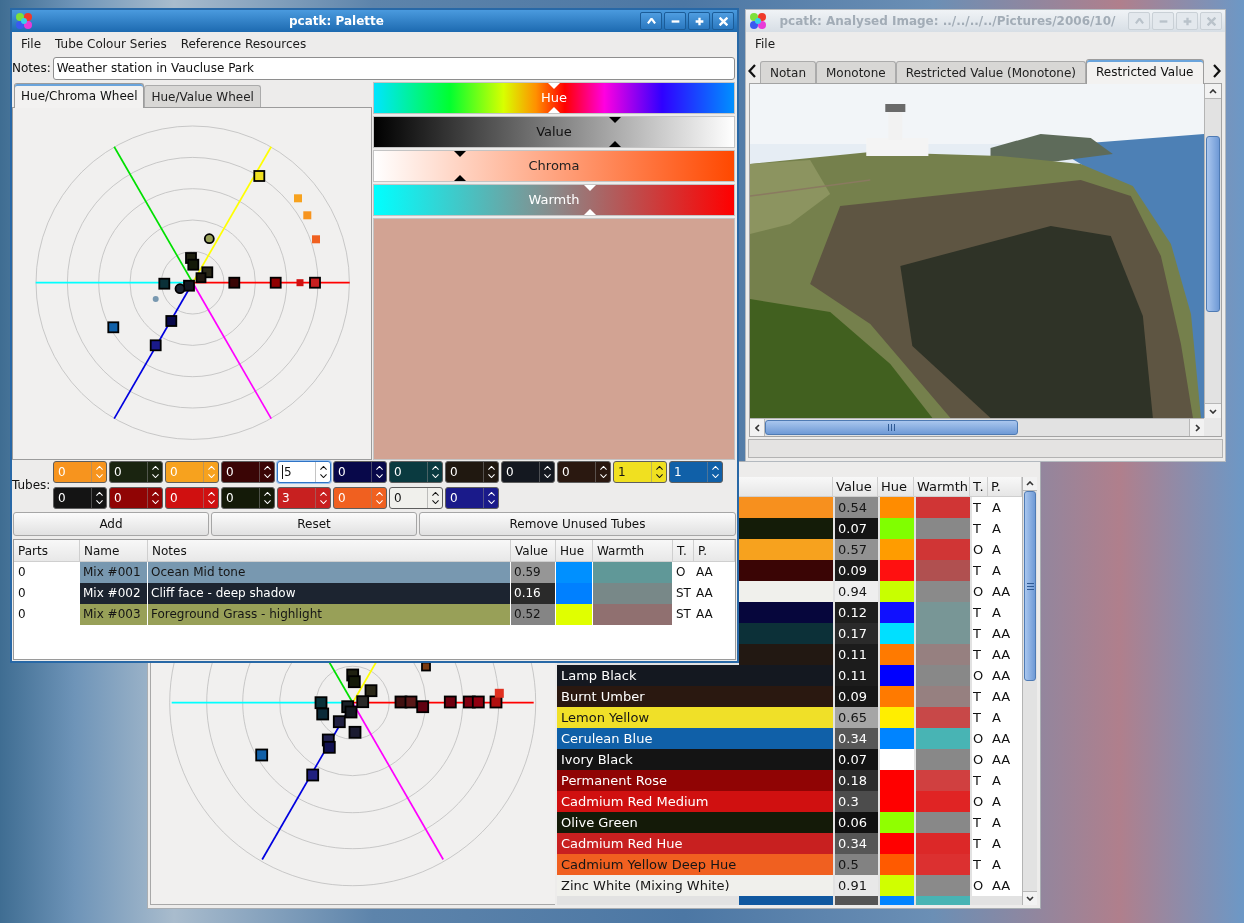  What do you see at coordinates (695, 822) in the screenshot?
I see `paint-name-cell: Olive Green` at bounding box center [695, 822].